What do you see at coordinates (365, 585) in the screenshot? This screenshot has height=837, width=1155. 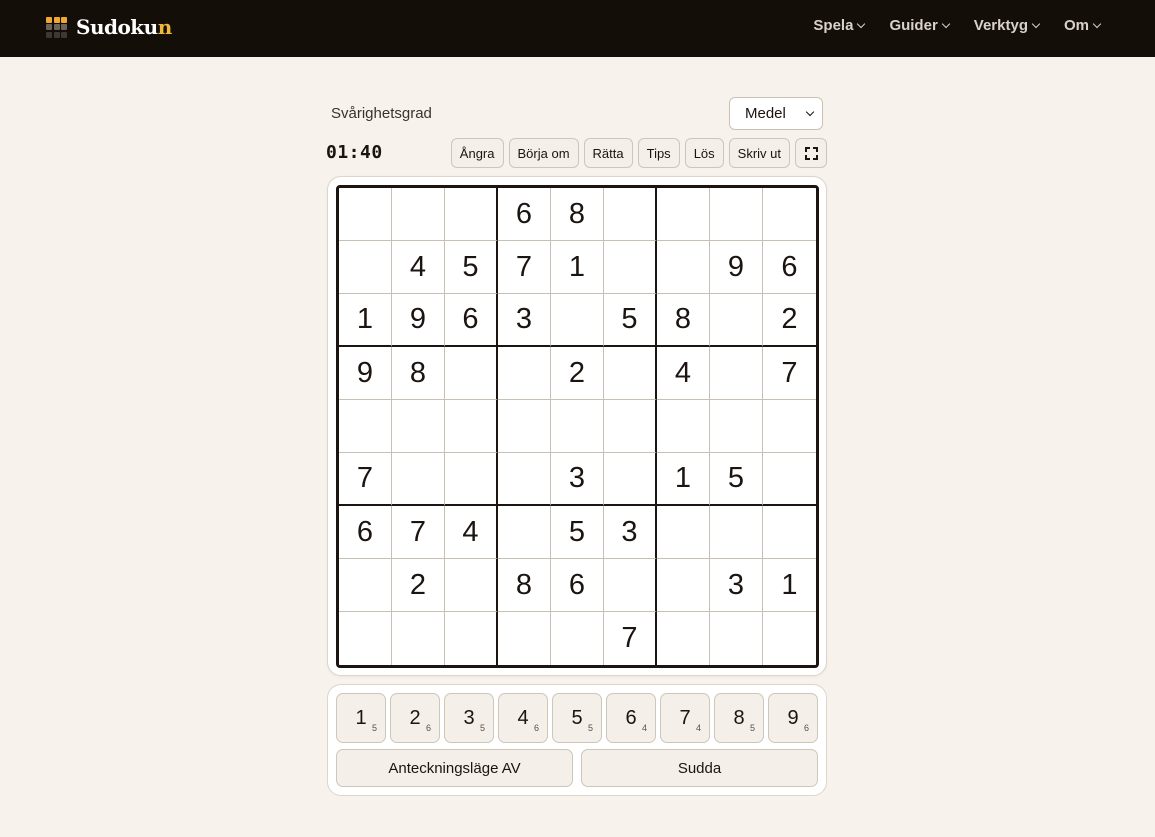 I see `sudoku-cell-r8c1` at bounding box center [365, 585].